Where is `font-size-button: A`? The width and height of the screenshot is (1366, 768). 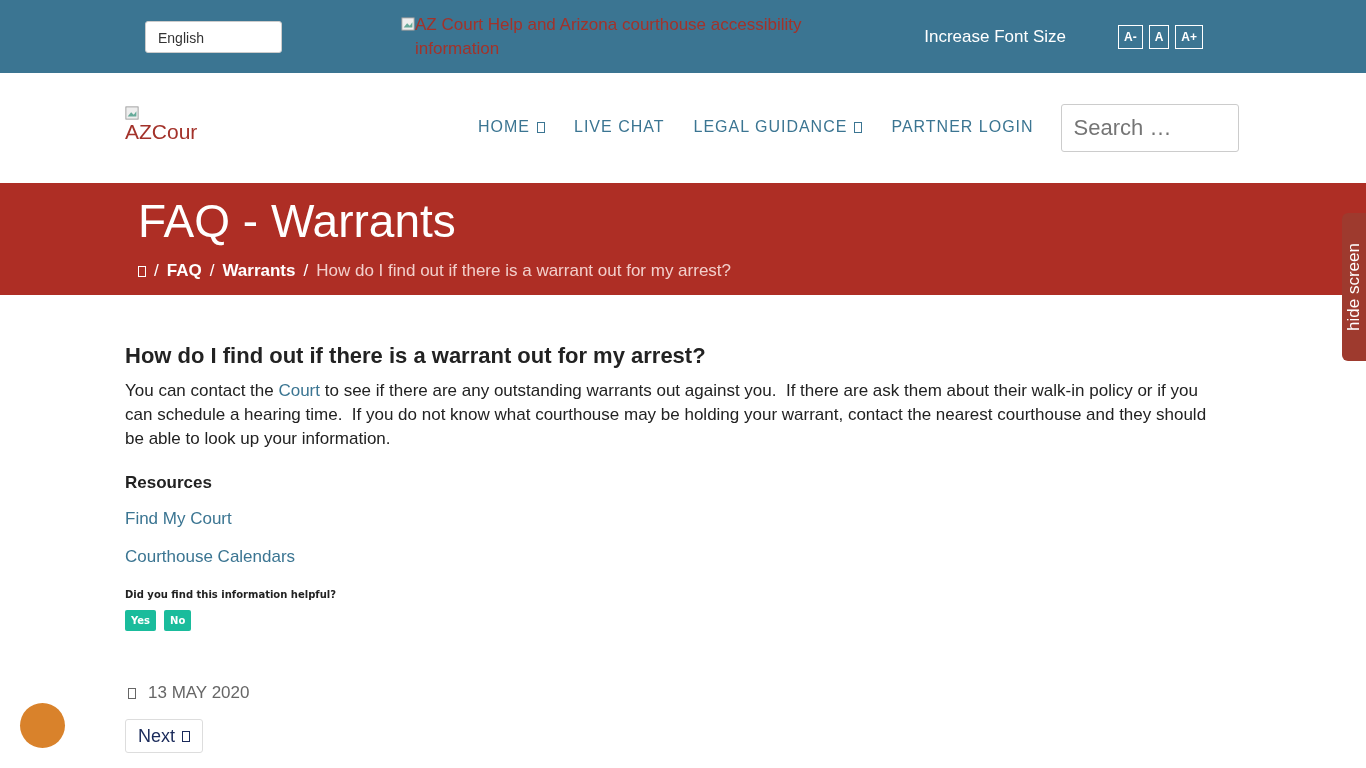
font-size-button: A is located at coordinates (1159, 36).